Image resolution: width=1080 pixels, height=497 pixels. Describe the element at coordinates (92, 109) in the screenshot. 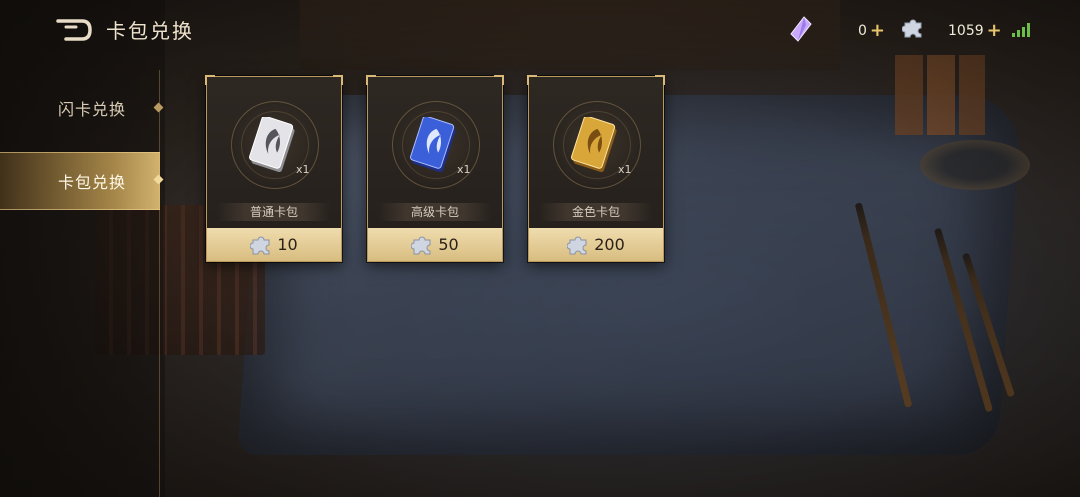

I see `sidebar-item-label: 闪卡兑换` at that location.